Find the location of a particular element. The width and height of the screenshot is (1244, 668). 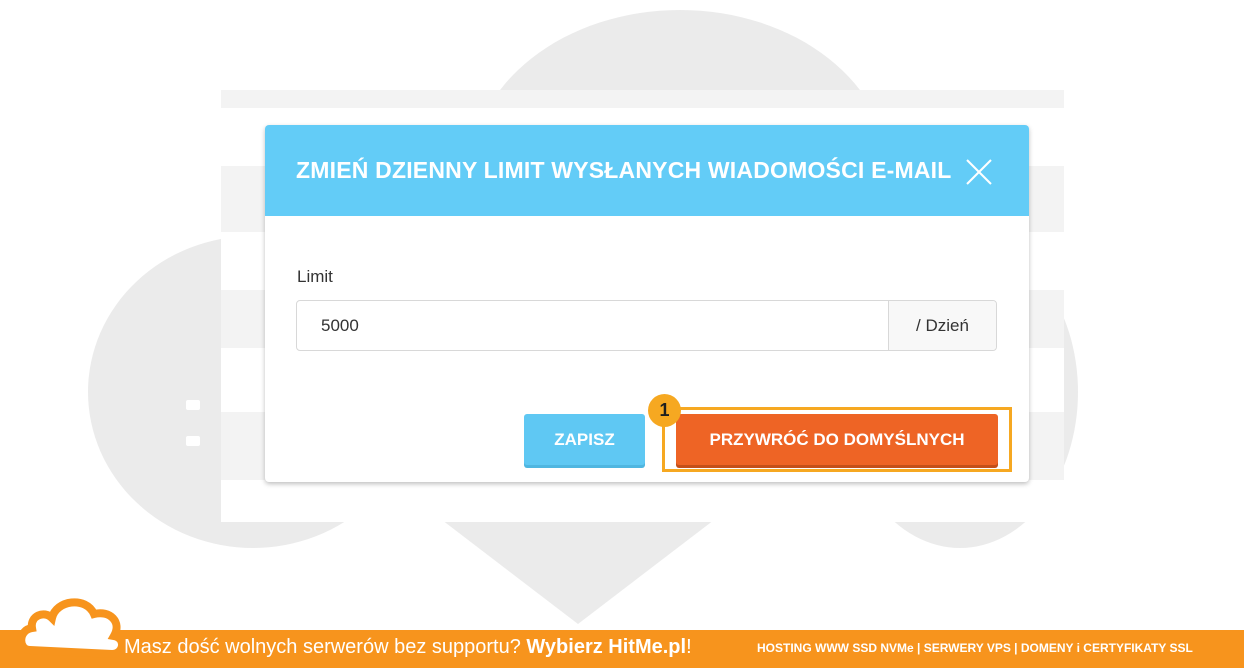

limit-input-group: / Dzień is located at coordinates (646, 325).